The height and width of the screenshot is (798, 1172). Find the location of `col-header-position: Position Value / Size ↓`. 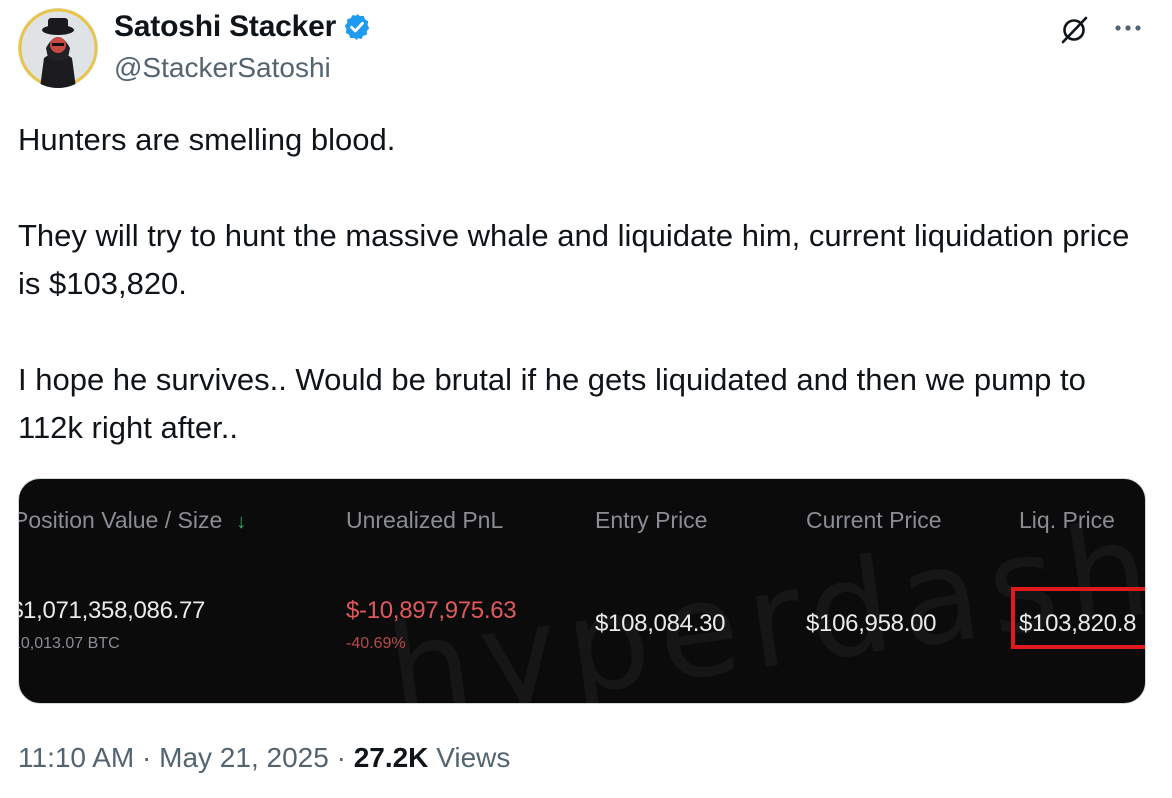

col-header-position: Position Value / Size ↓ is located at coordinates (132, 520).